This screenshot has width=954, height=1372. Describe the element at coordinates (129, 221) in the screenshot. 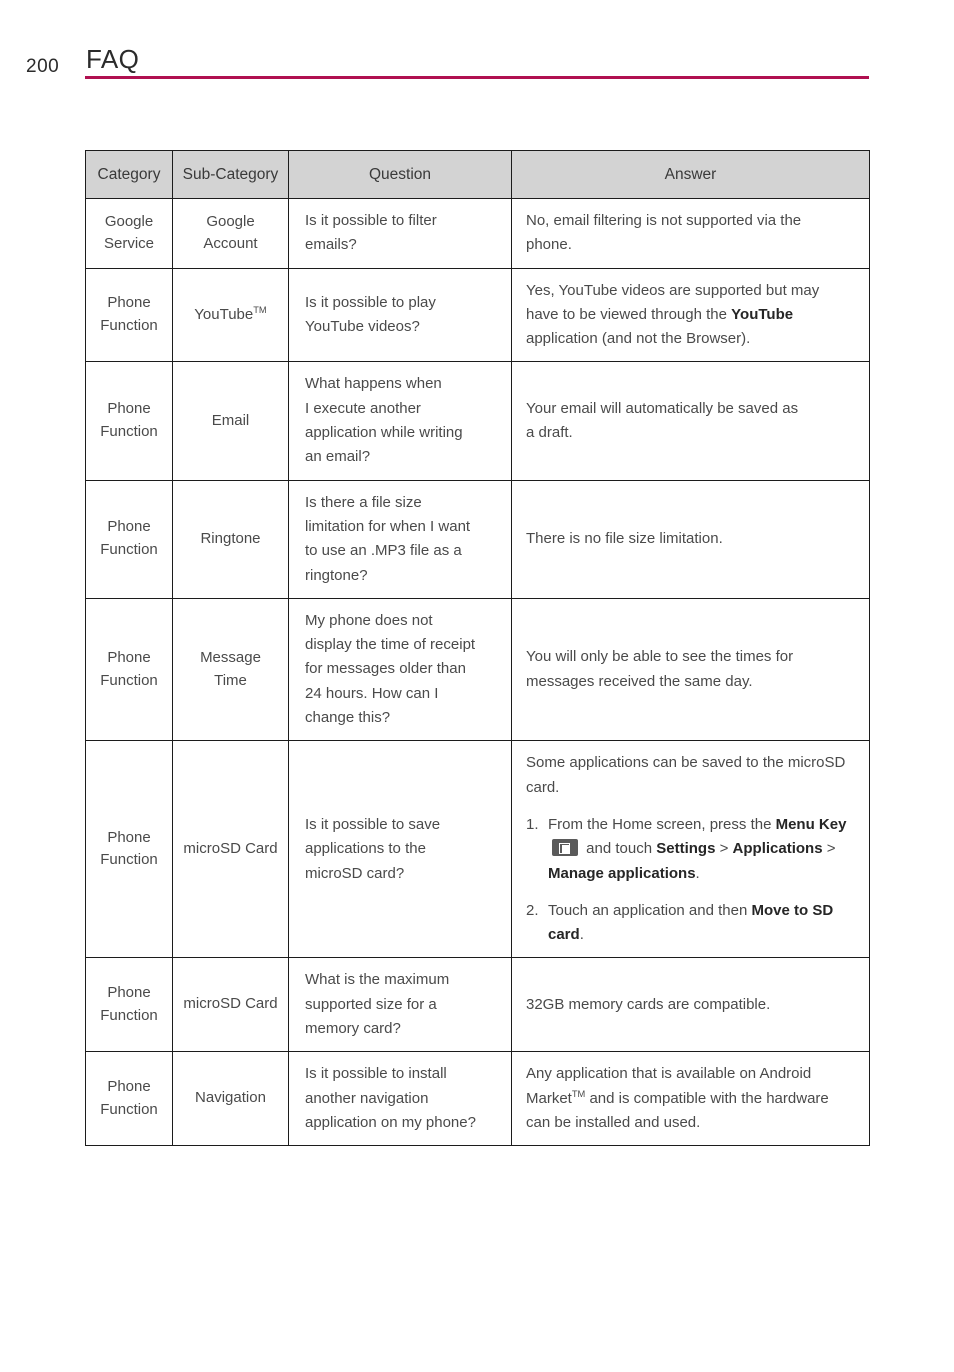

I see `text-line: Google` at that location.